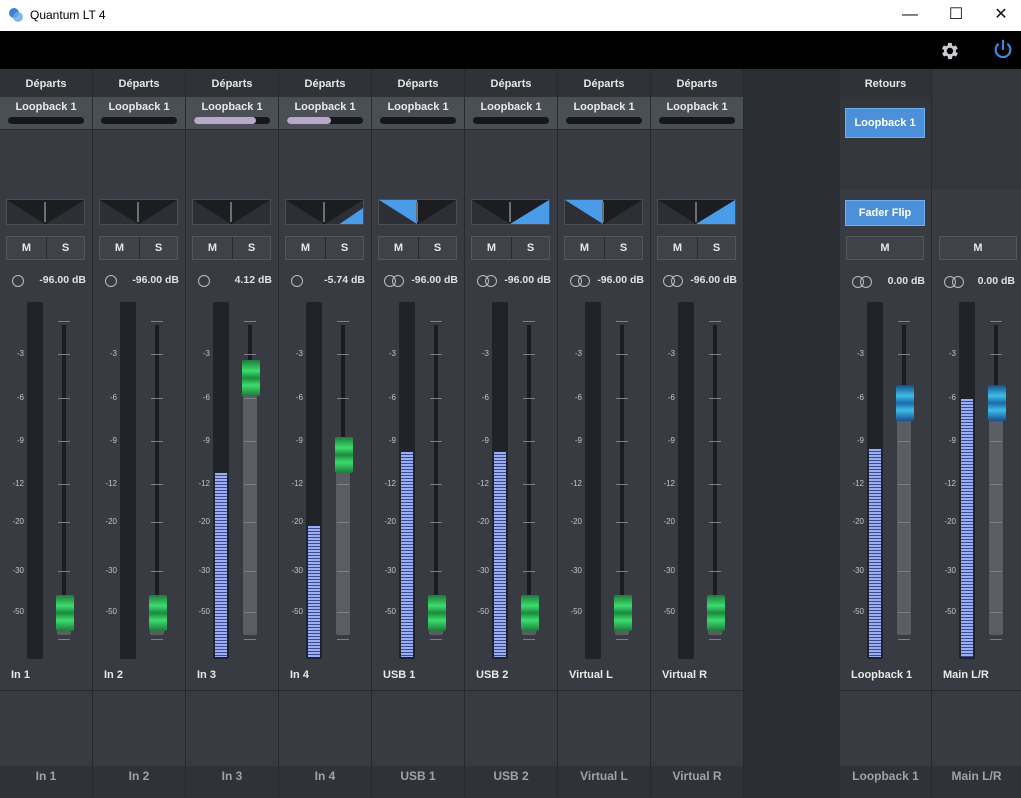 The height and width of the screenshot is (798, 1021). I want to click on return-target-button: Loopback 1, so click(885, 123).